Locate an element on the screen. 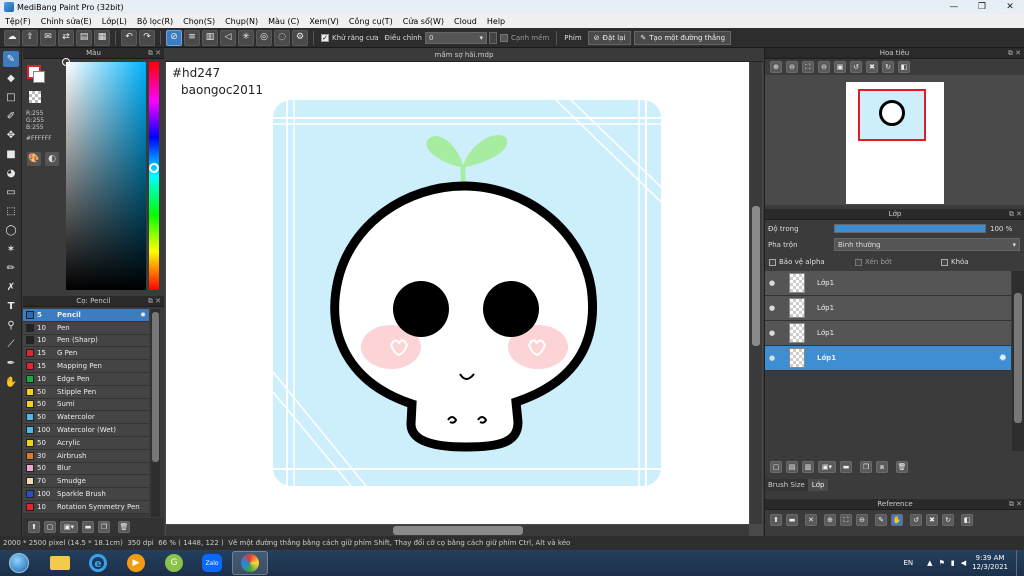 The image size is (1024, 576). menu-color: Màu (C) is located at coordinates (283, 21).